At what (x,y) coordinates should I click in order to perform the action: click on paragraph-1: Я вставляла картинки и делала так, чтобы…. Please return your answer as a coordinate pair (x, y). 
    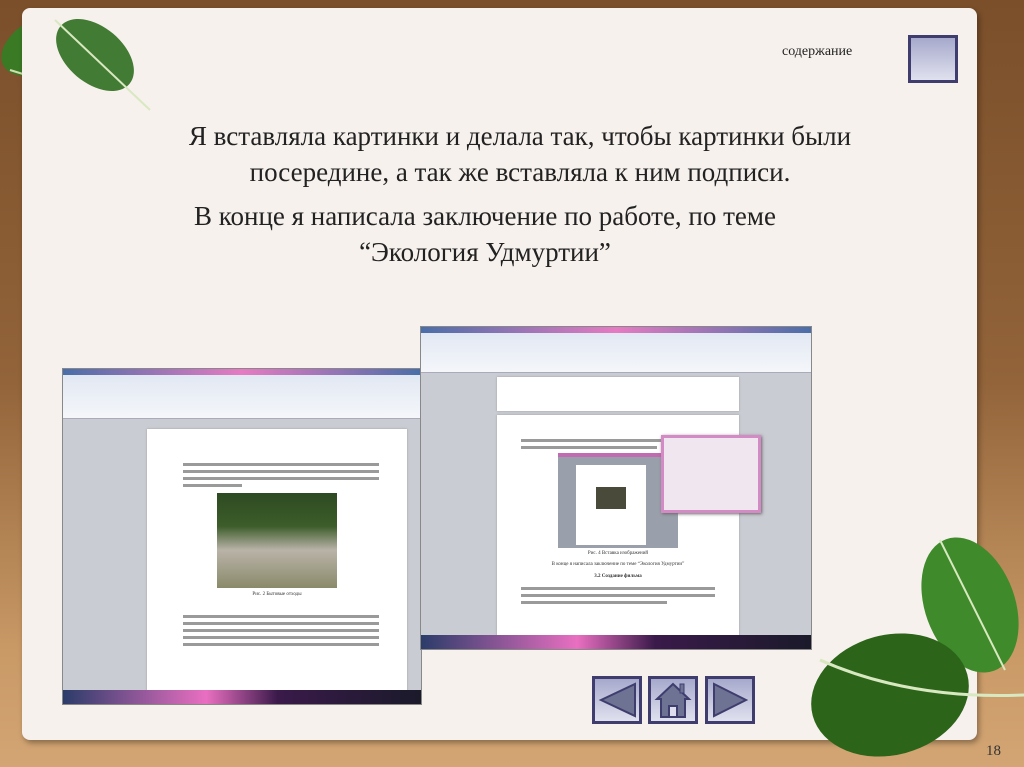
    Looking at the image, I should click on (520, 154).